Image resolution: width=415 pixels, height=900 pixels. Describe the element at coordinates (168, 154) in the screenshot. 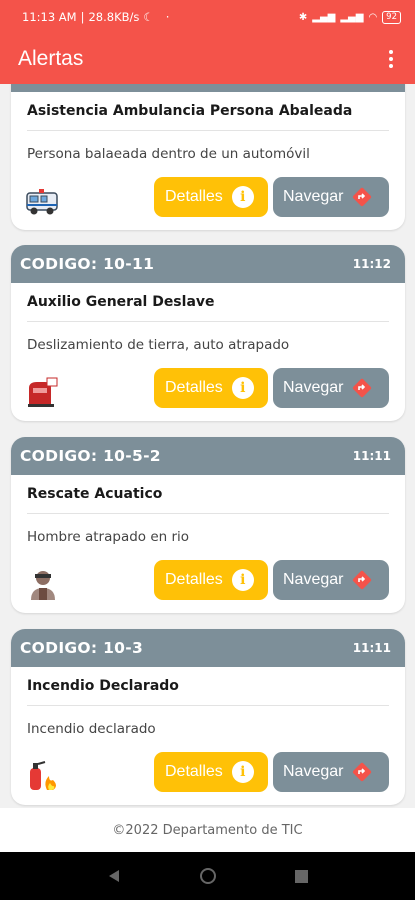

I see `alert-description: Persona balaeada dentro de un automóvil` at that location.